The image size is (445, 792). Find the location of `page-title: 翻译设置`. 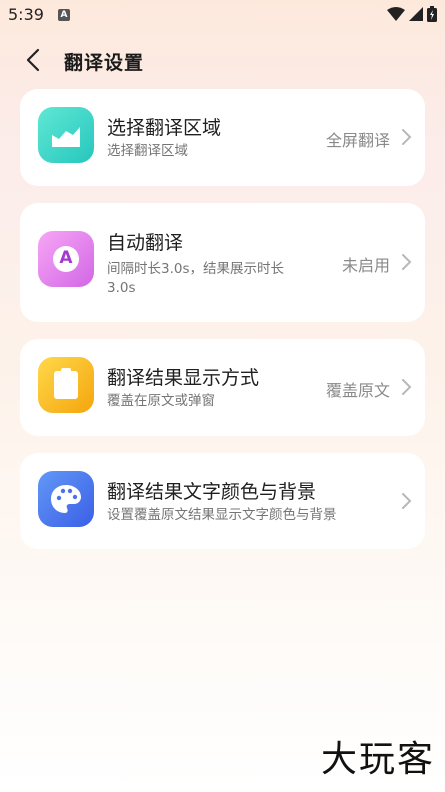

page-title: 翻译设置 is located at coordinates (104, 63).